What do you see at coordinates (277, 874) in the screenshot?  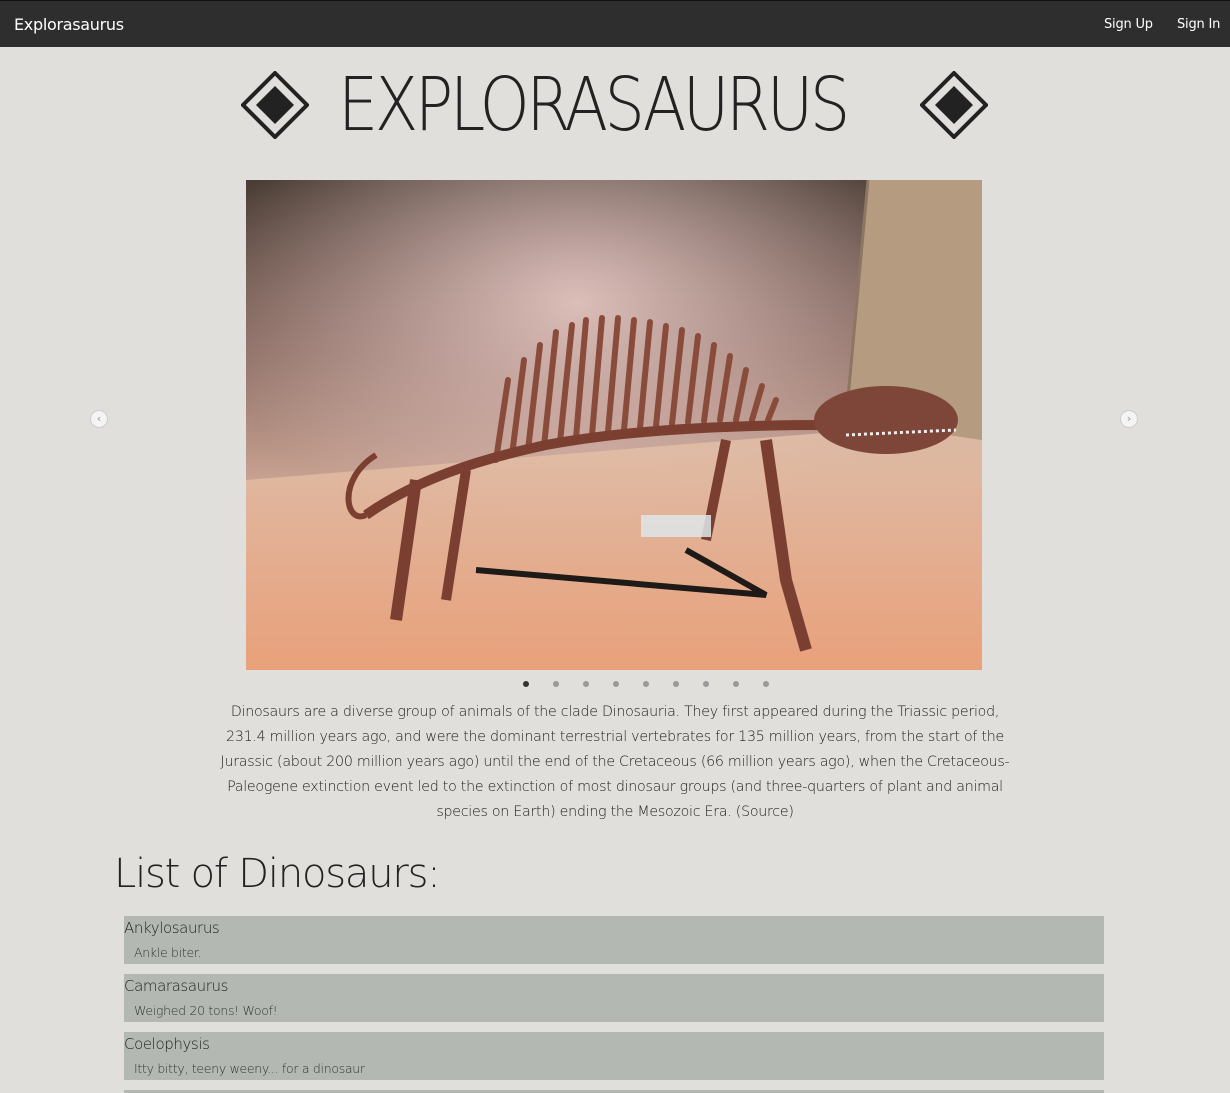 I see `list-title: List of Dinosaurs:` at bounding box center [277, 874].